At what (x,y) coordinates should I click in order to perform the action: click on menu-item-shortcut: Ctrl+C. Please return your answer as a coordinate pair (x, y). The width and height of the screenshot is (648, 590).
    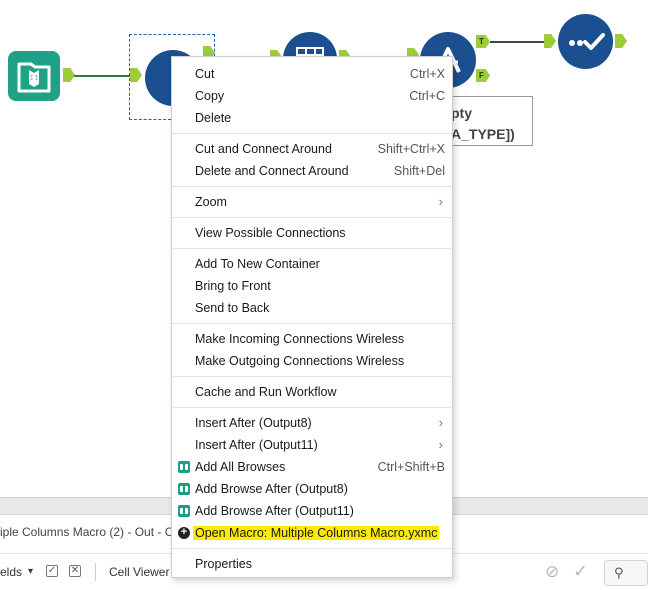
    Looking at the image, I should click on (427, 96).